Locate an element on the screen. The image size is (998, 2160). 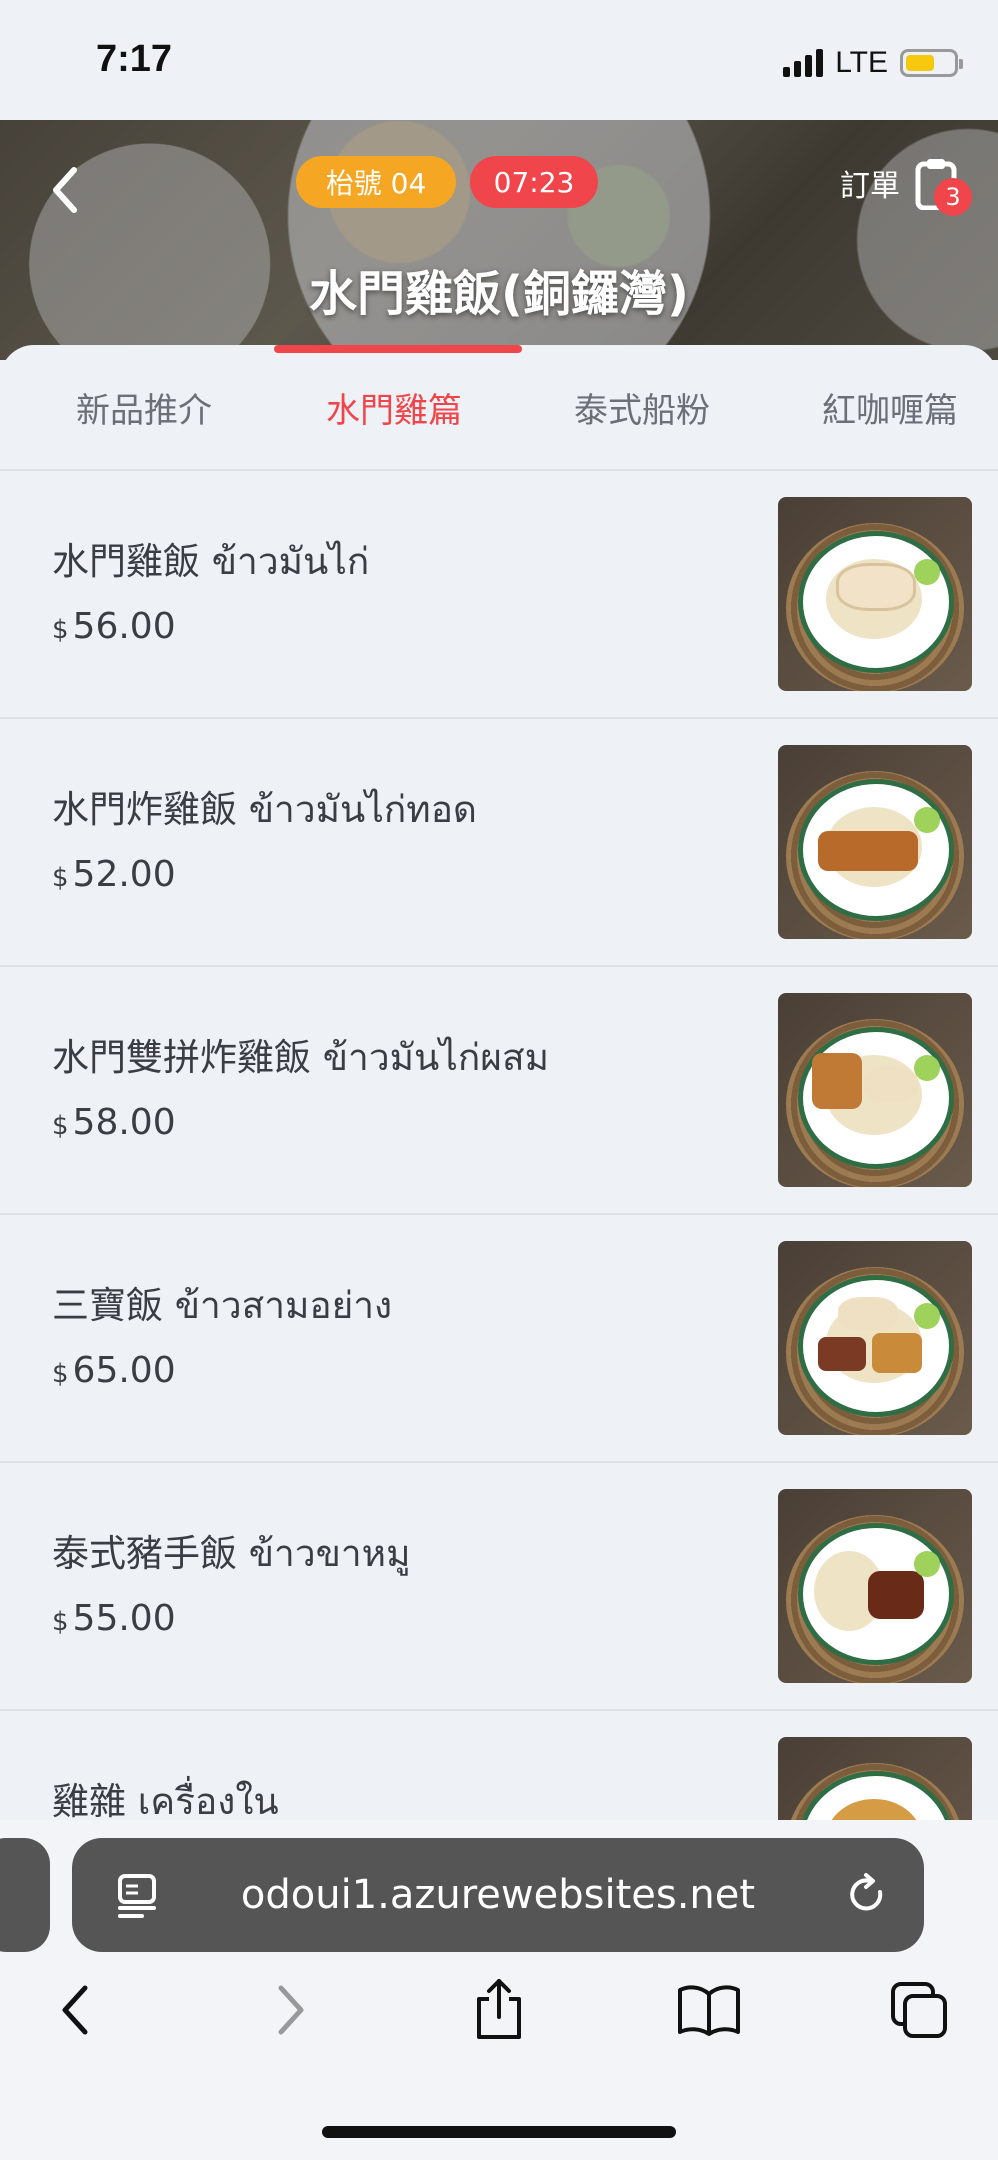
forward-nav-icon is located at coordinates (291, 2010).